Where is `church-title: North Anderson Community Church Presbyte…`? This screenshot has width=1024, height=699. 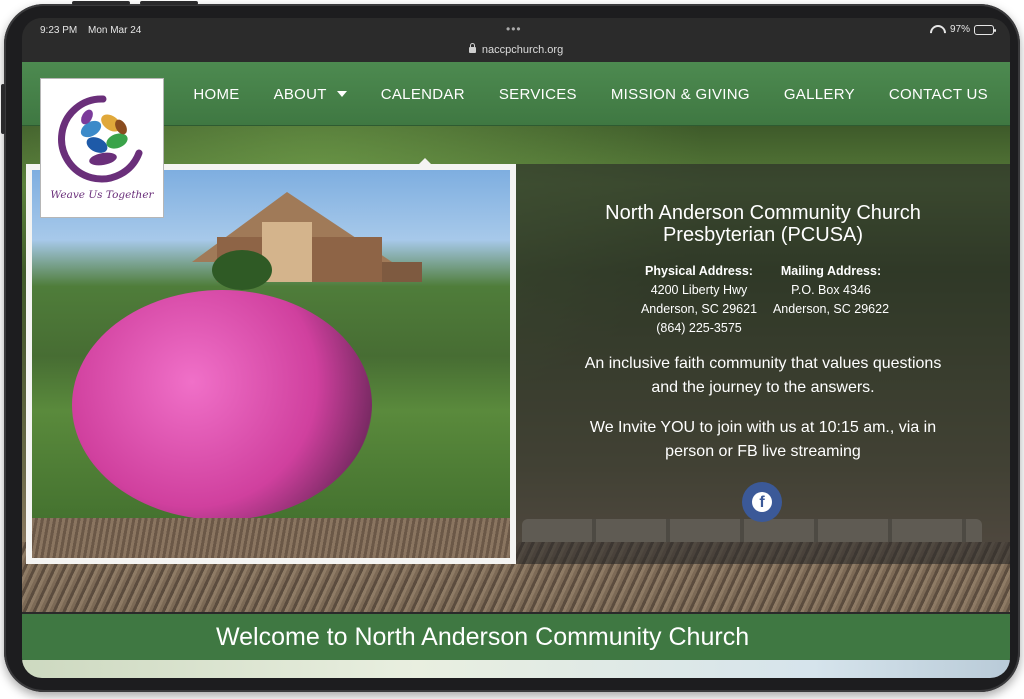 church-title: North Anderson Community Church Presbyte… is located at coordinates (763, 224).